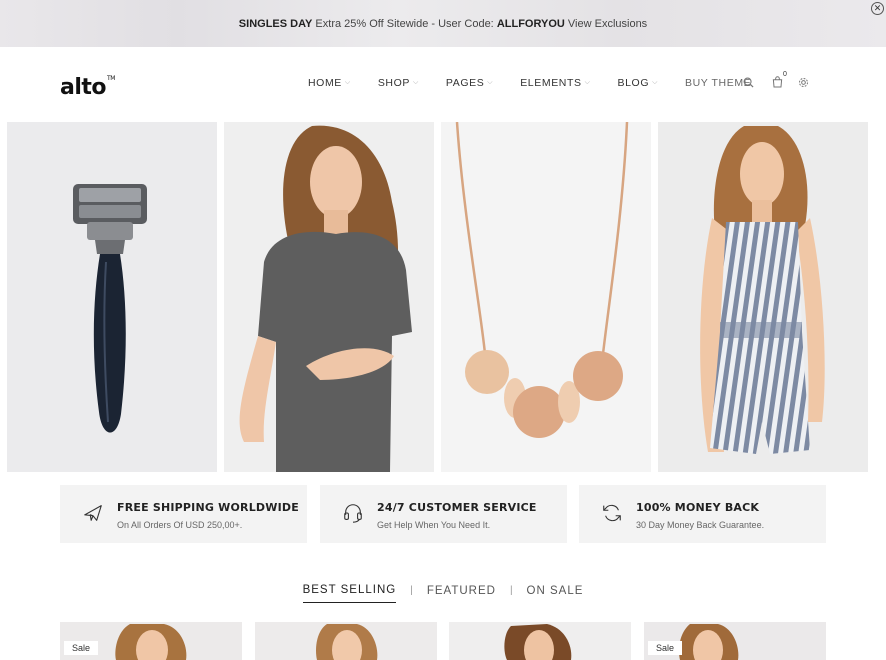 Image resolution: width=886 pixels, height=660 pixels. Describe the element at coordinates (718, 83) in the screenshot. I see `buy-theme-link: BUY THEME` at that location.